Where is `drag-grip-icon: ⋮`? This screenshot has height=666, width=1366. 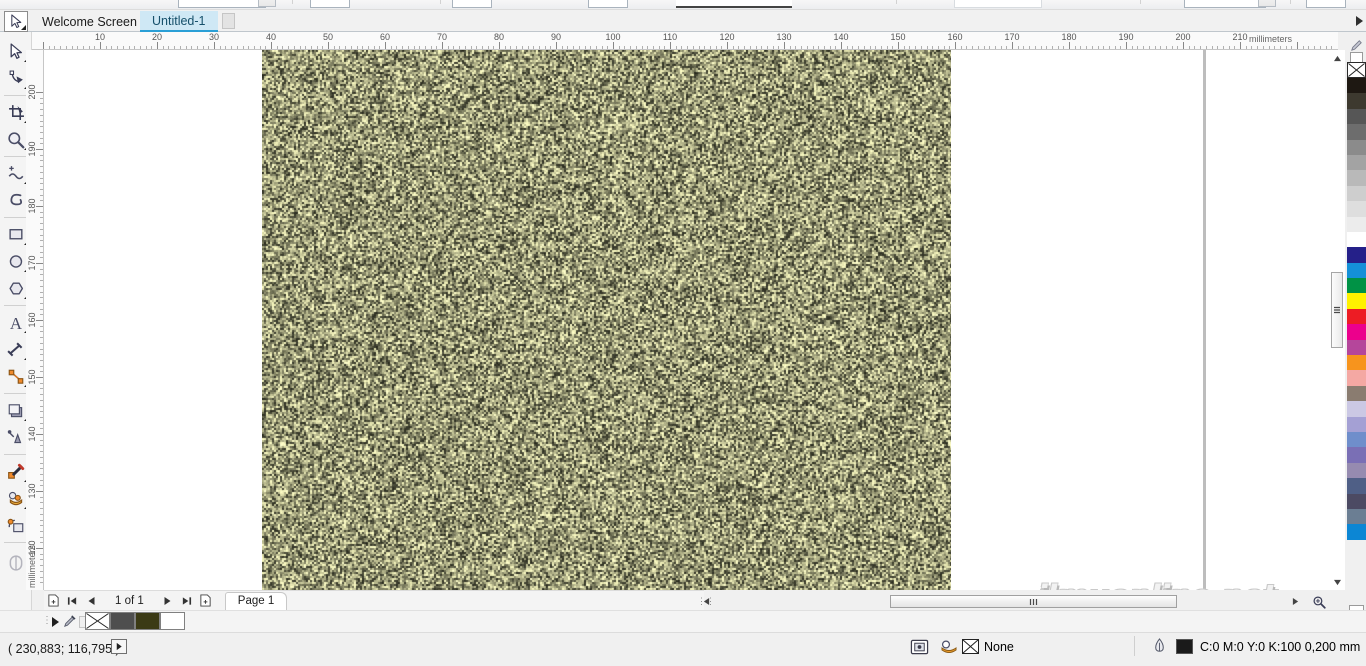
drag-grip-icon: ⋮ is located at coordinates (47, 620).